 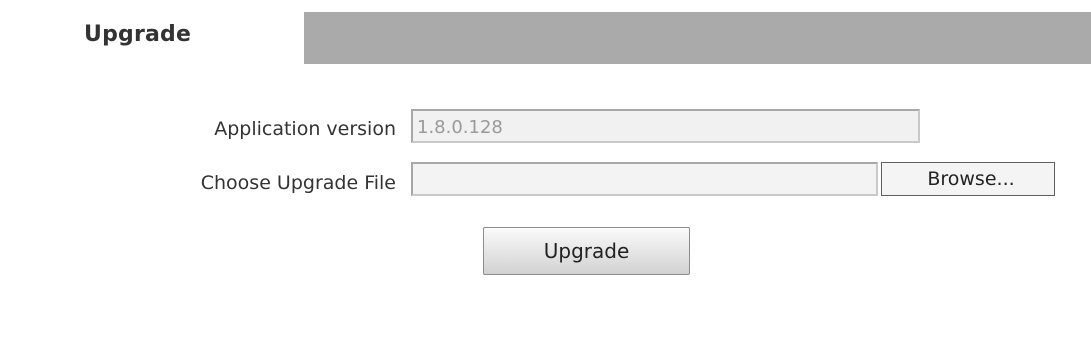 What do you see at coordinates (305, 129) in the screenshot?
I see `application-version-label: Application version` at bounding box center [305, 129].